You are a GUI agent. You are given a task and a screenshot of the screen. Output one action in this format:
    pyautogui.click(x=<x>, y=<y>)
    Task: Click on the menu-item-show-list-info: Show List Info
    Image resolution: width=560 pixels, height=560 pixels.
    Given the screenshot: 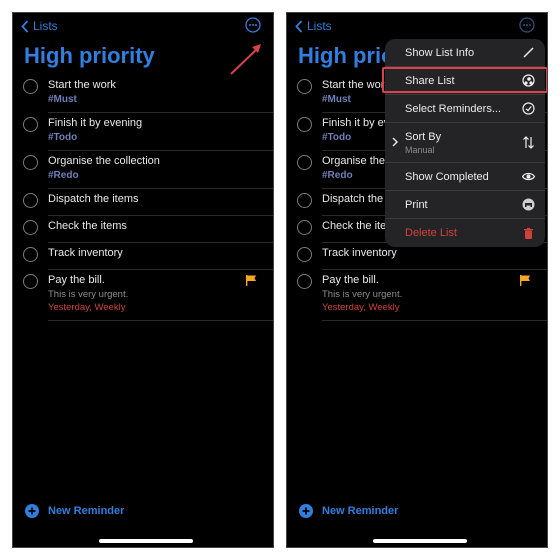 What is the action you would take?
    pyautogui.click(x=465, y=53)
    